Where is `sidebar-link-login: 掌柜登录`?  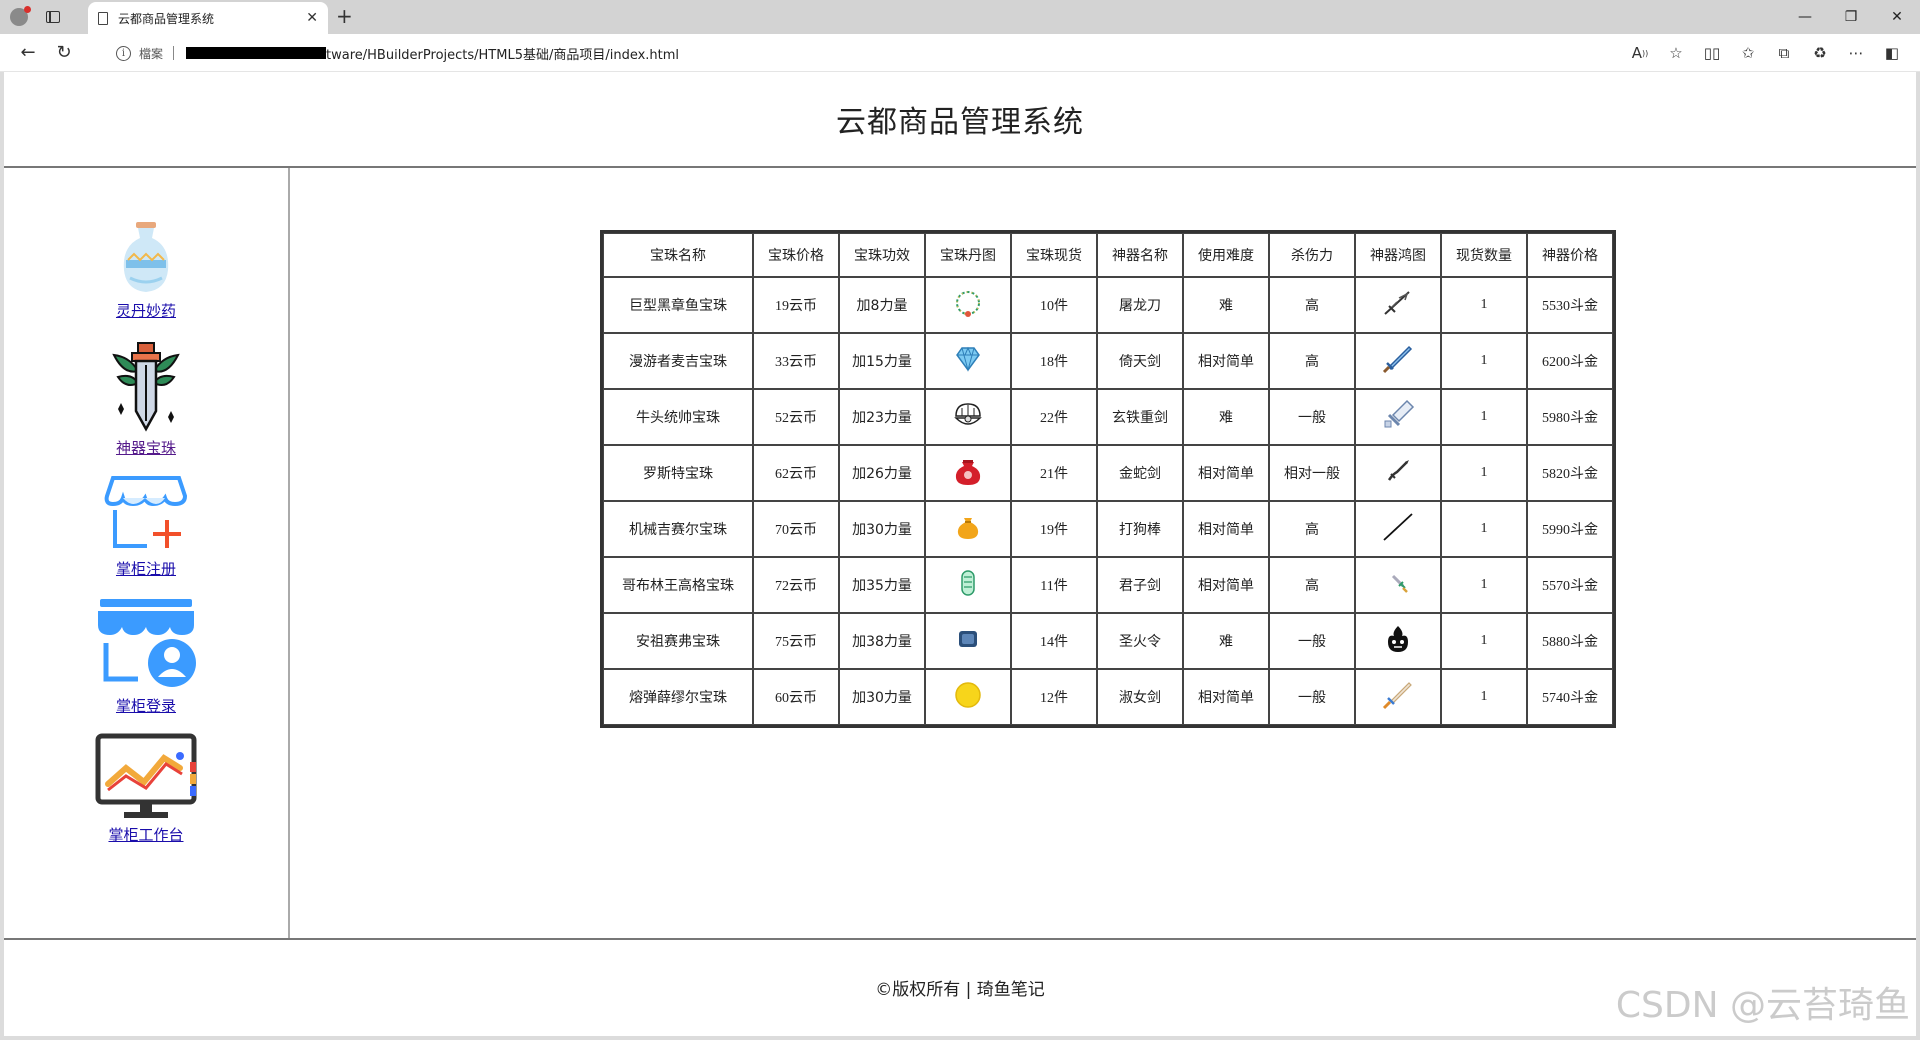 sidebar-link-login: 掌柜登录 is located at coordinates (146, 705).